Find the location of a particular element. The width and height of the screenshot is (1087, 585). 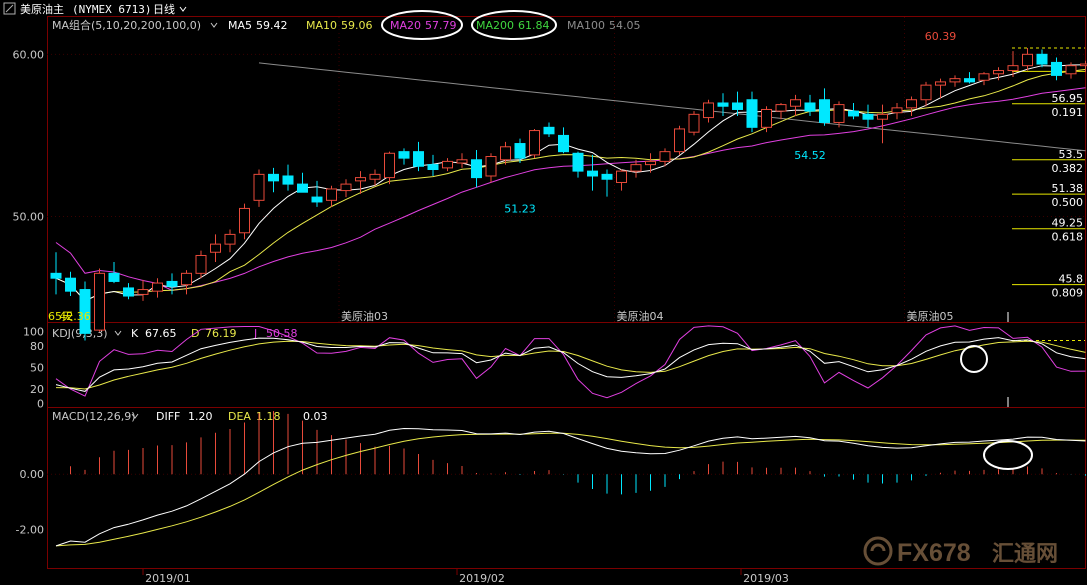

kdj-y-tick: 20 is located at coordinates (37, 389).